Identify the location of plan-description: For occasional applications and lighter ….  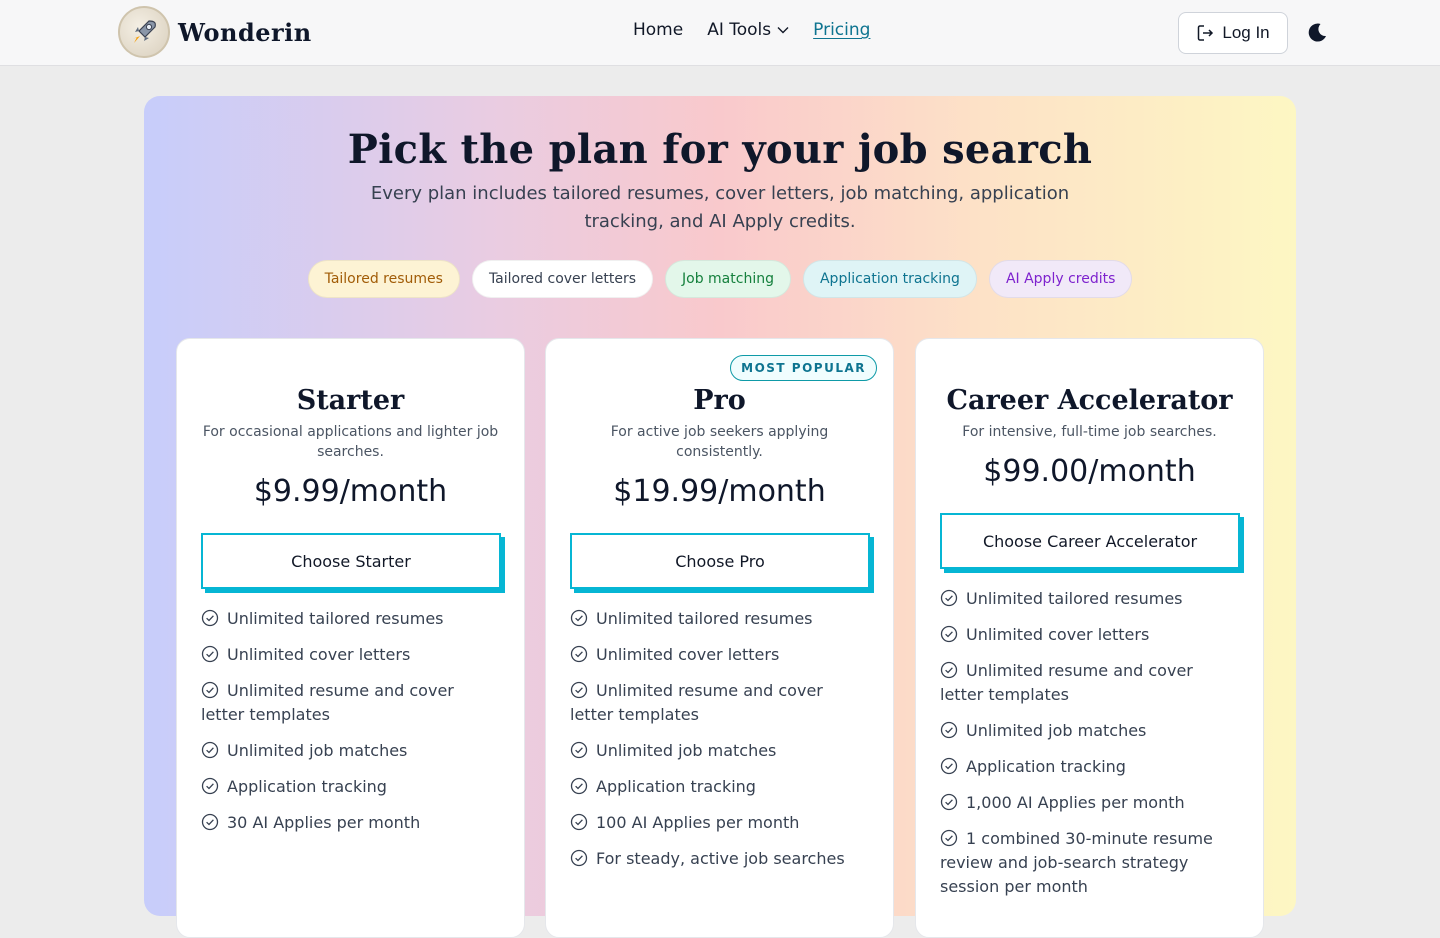
(350, 442).